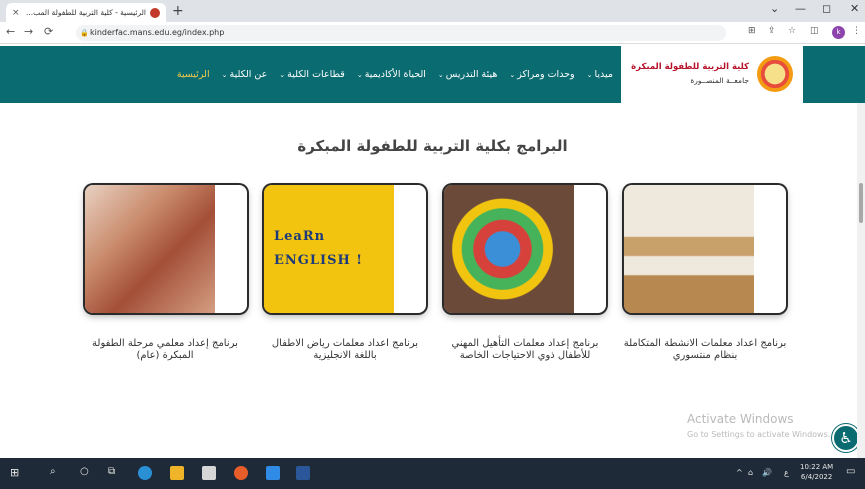  I want to click on tab-search-icon: ⌄, so click(774, 8).